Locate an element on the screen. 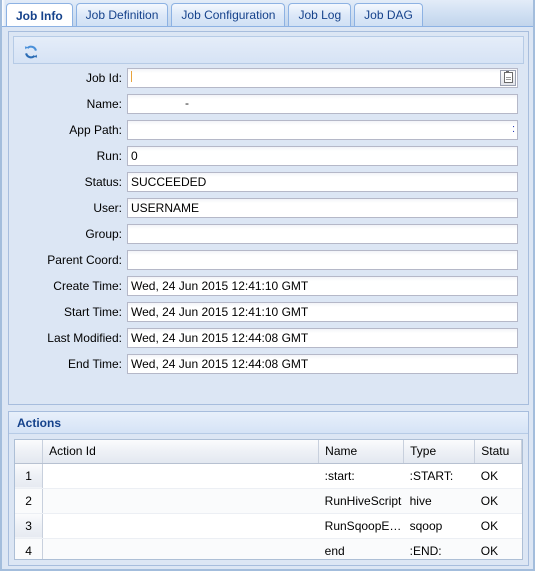  input-run is located at coordinates (322, 156).